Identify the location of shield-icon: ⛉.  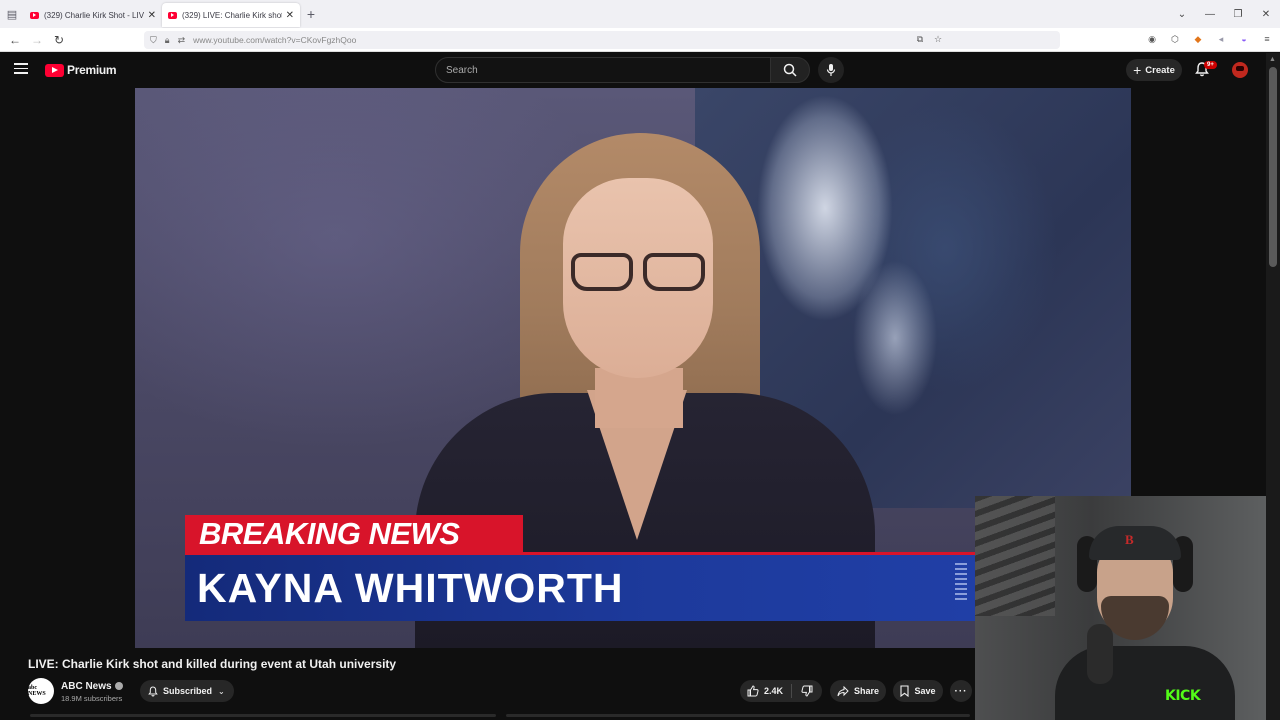
(153, 40).